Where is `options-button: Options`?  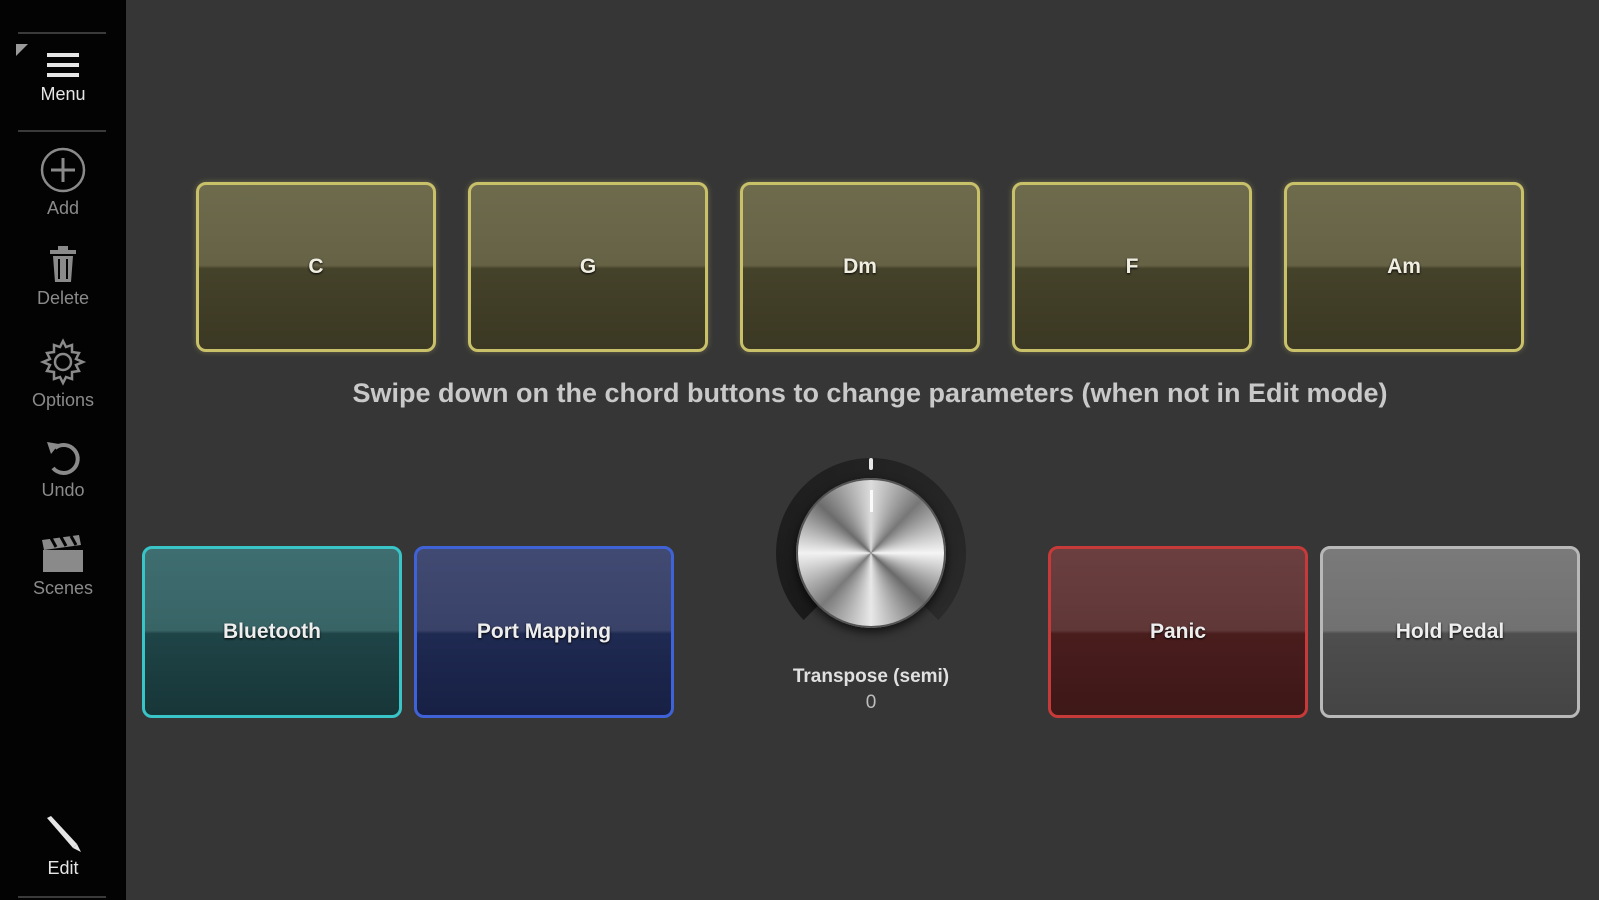
options-button: Options is located at coordinates (63, 374).